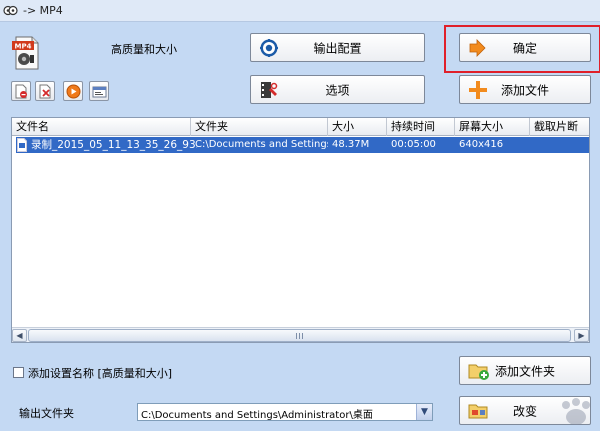 The width and height of the screenshot is (600, 431). I want to click on column-header-size: 大小, so click(357, 127).